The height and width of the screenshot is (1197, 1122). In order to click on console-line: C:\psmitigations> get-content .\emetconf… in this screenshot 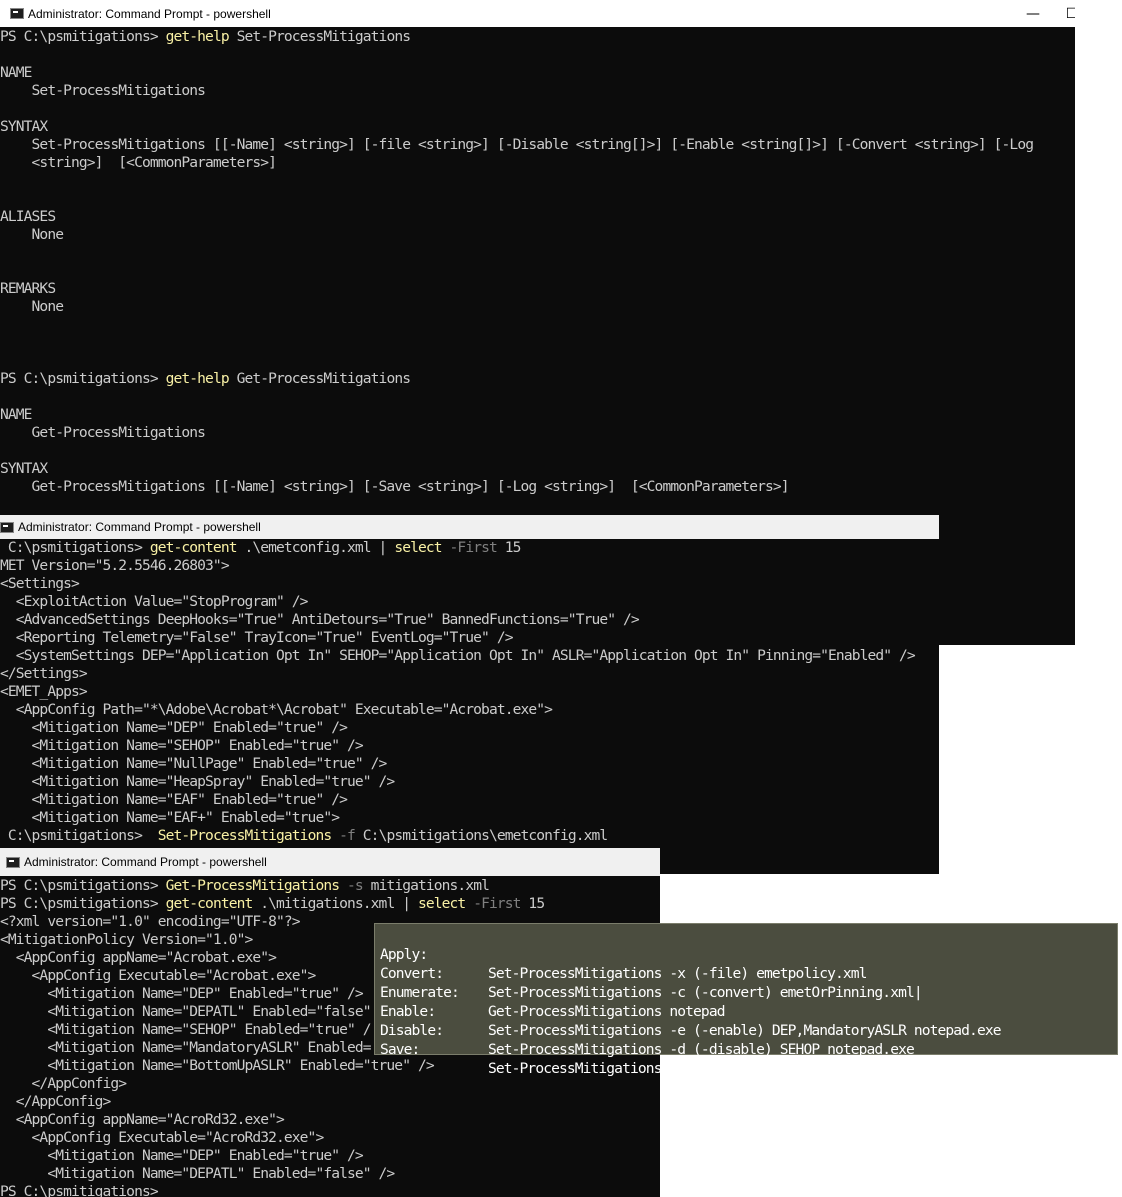, I will do `click(261, 548)`.